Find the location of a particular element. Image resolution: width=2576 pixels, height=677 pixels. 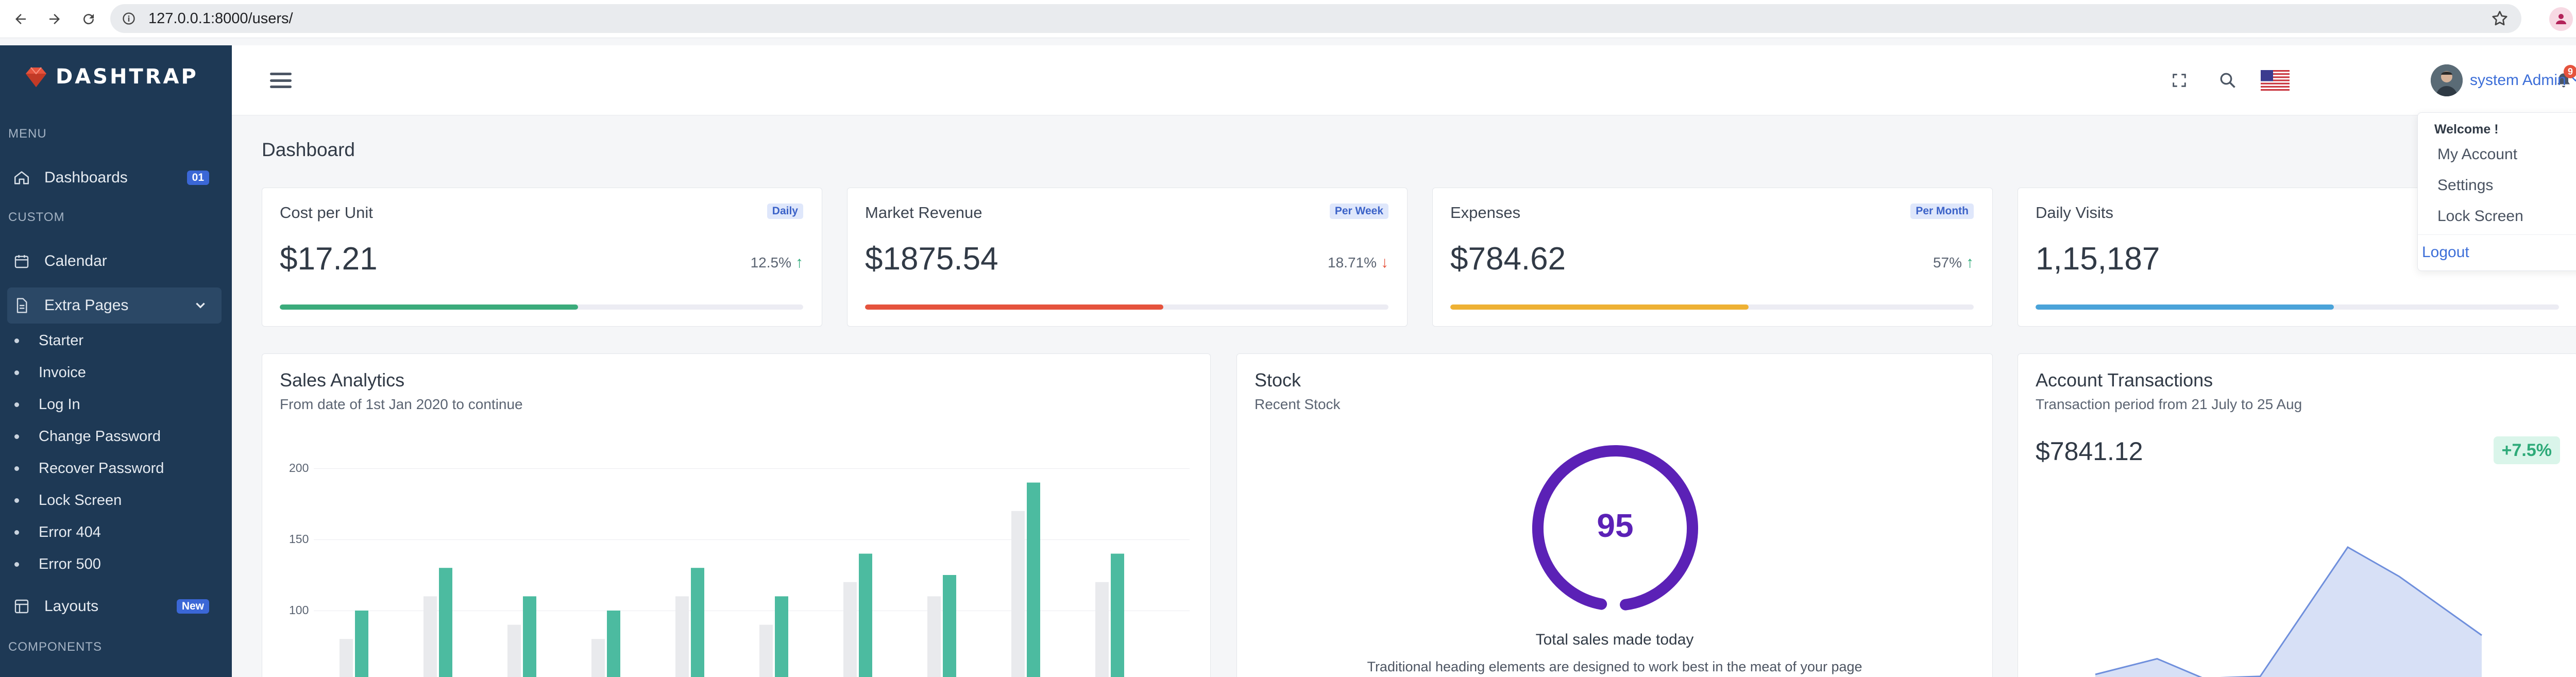

logo: DASHTRAP is located at coordinates (111, 77).